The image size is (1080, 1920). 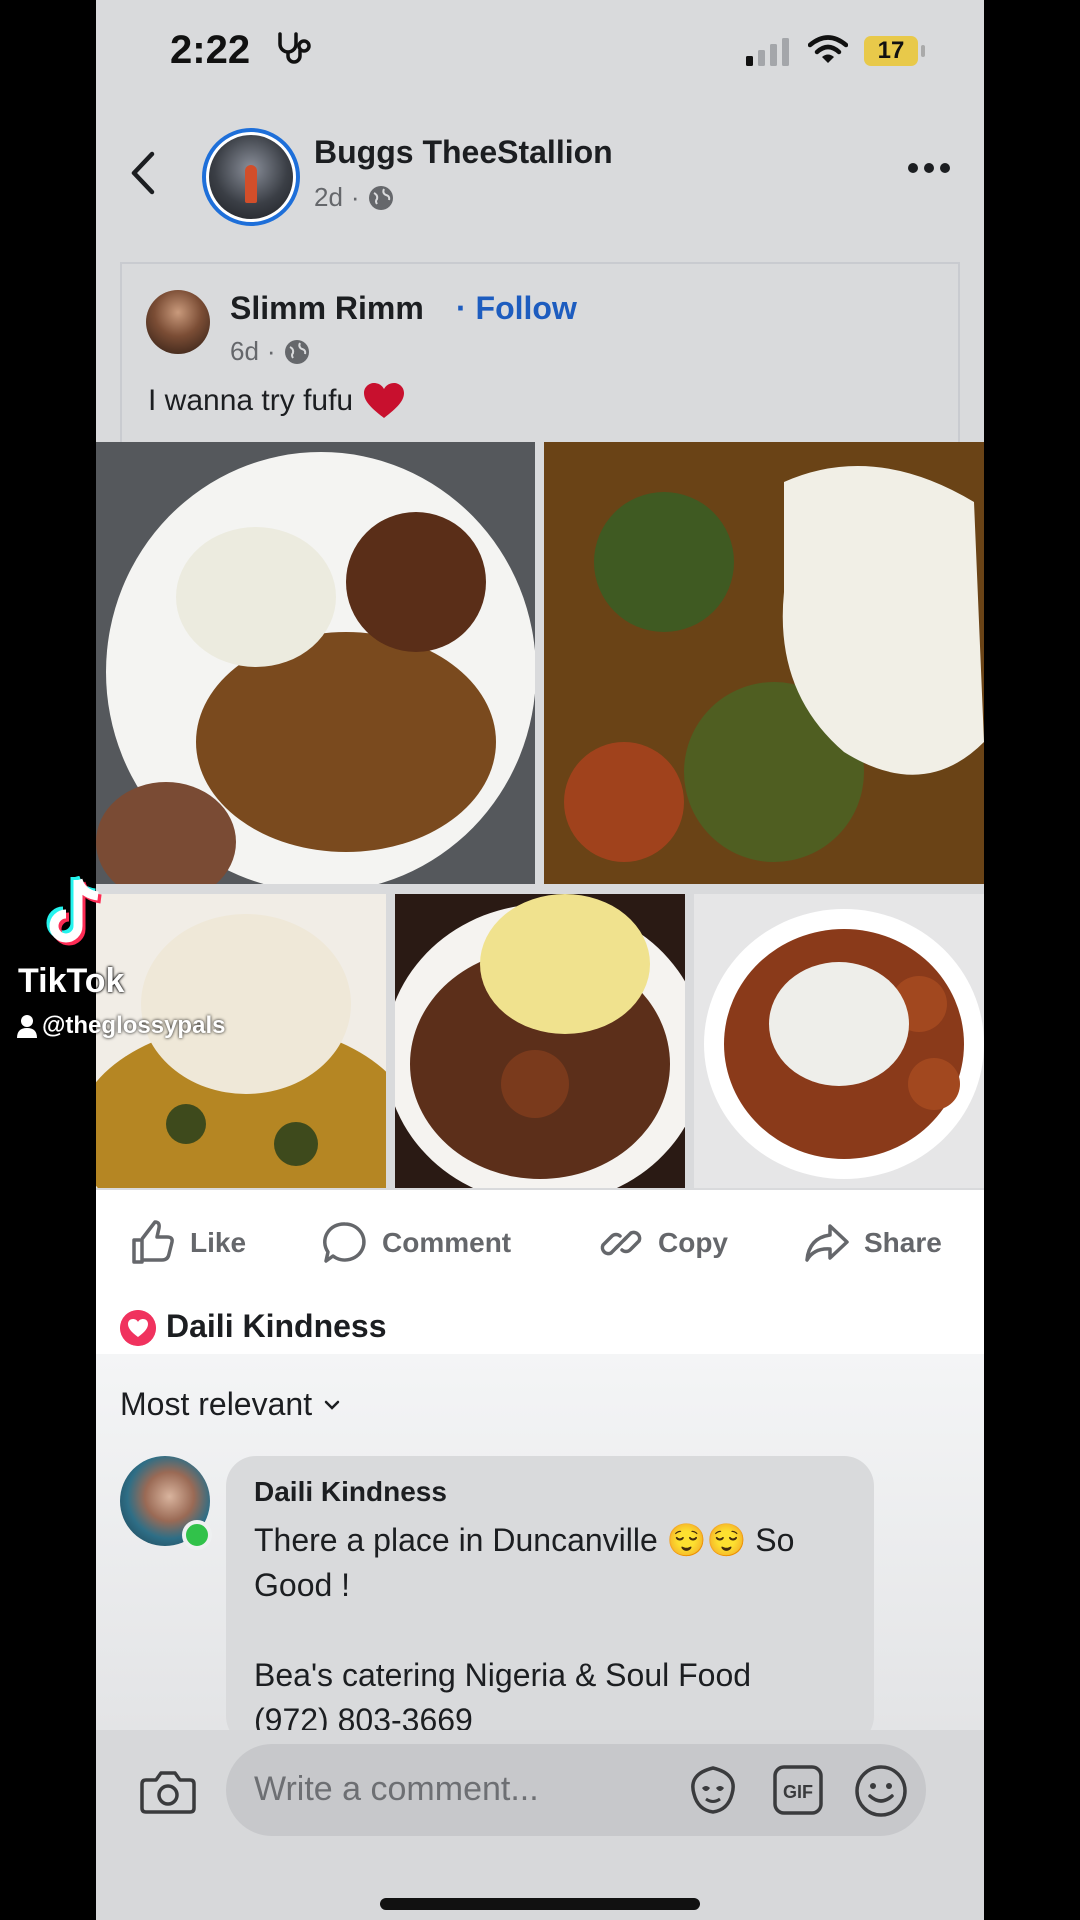 What do you see at coordinates (328, 197) in the screenshot?
I see `post-age: 2d` at bounding box center [328, 197].